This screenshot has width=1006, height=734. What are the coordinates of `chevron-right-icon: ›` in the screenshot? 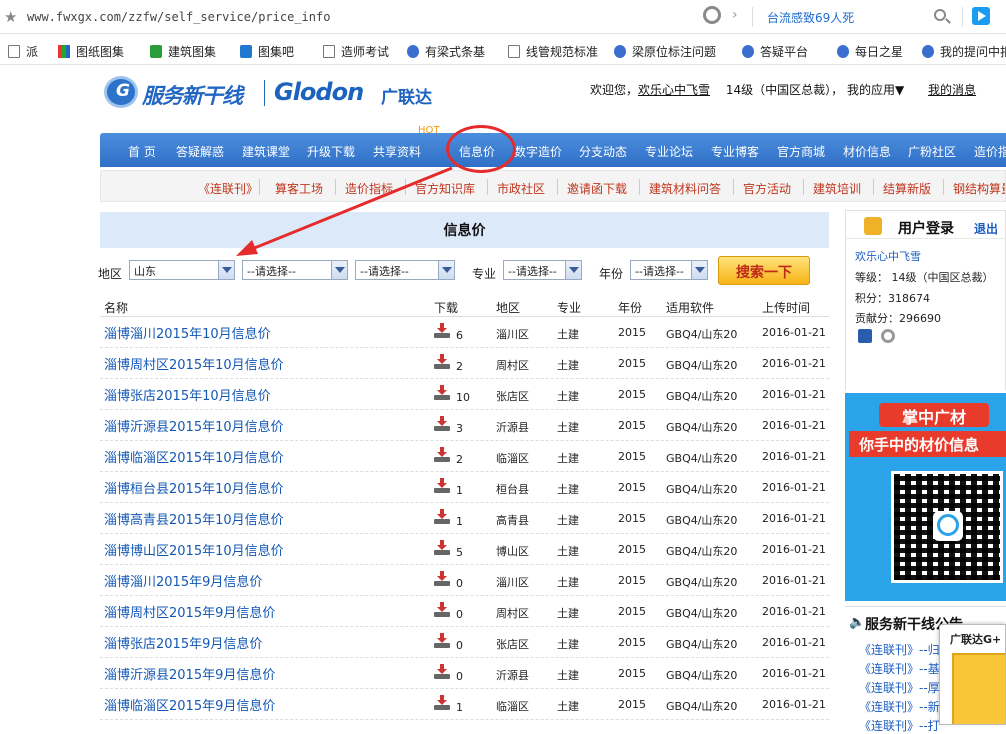 It's located at (735, 15).